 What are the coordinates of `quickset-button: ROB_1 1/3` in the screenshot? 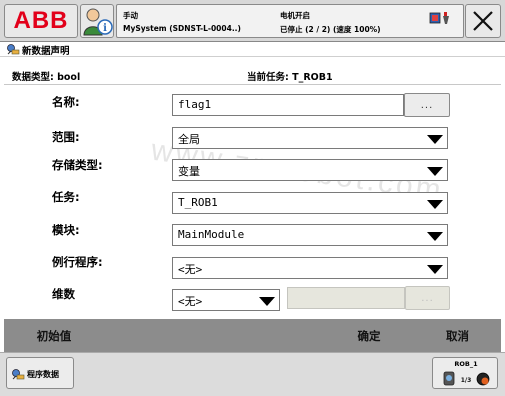 It's located at (465, 373).